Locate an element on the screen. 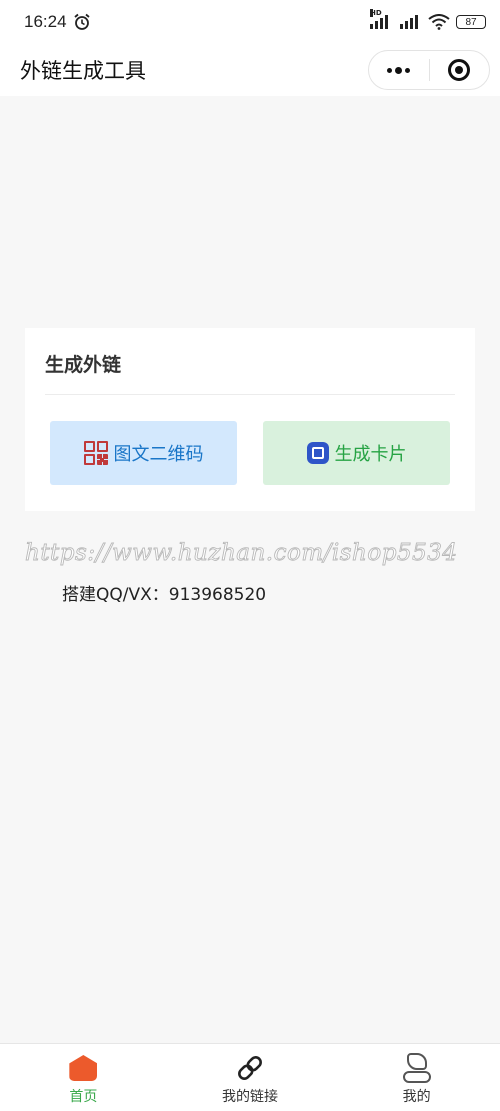 The image size is (500, 1111). tab-my-links: 我的链接 is located at coordinates (250, 1077).